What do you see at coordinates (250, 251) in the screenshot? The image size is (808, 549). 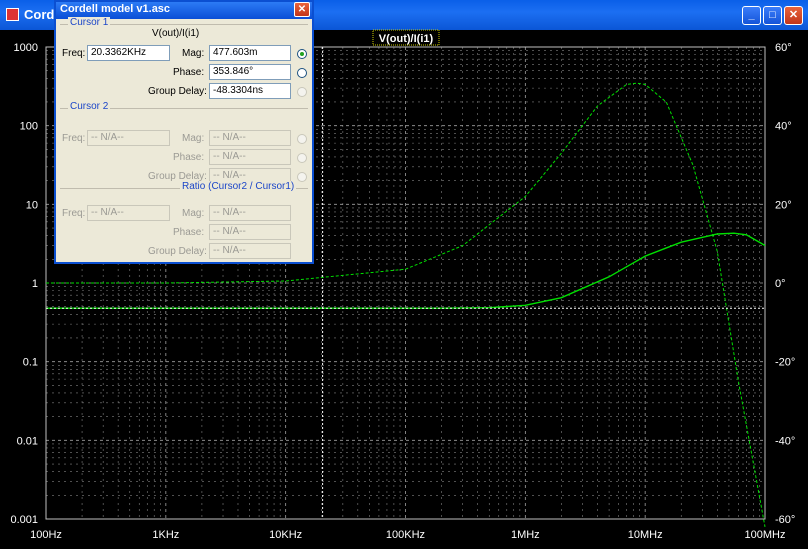 I see `ratio-gd-field: -- N/A--` at bounding box center [250, 251].